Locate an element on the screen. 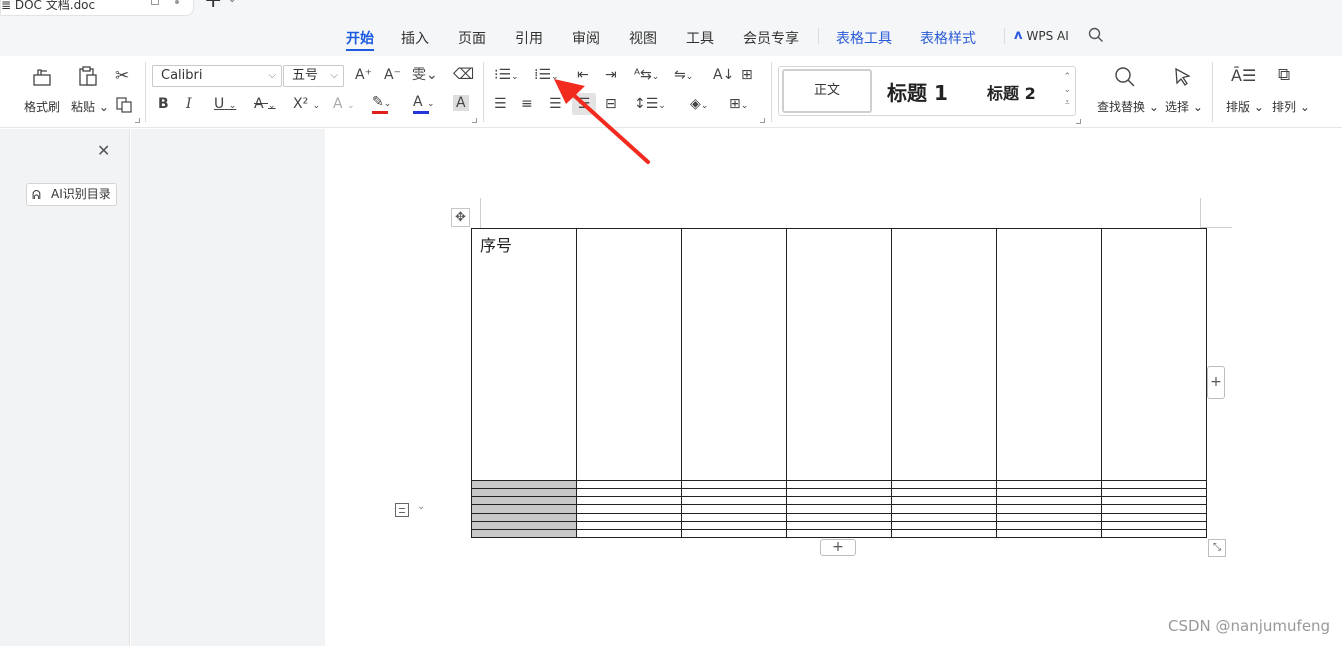 The width and height of the screenshot is (1342, 646). shading-icon: ◈⌄ is located at coordinates (699, 104).